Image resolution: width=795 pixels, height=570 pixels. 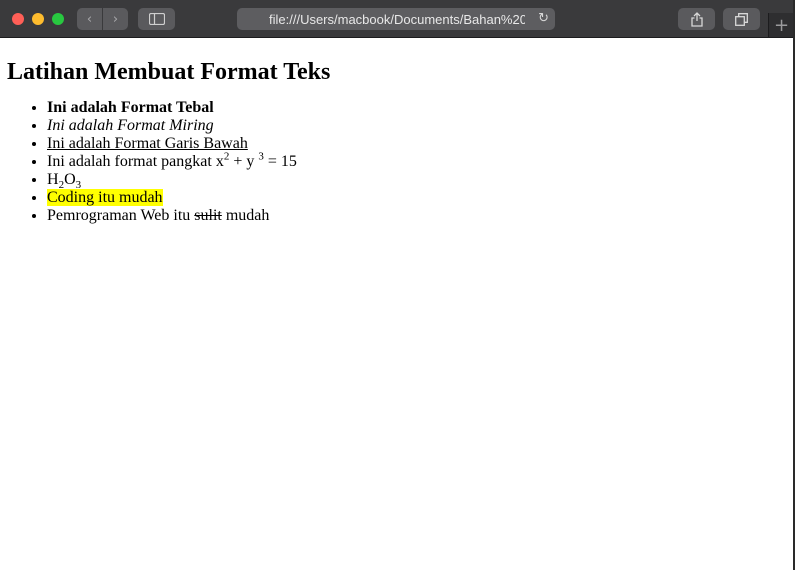 What do you see at coordinates (58, 19) in the screenshot?
I see `maximize-window-button` at bounding box center [58, 19].